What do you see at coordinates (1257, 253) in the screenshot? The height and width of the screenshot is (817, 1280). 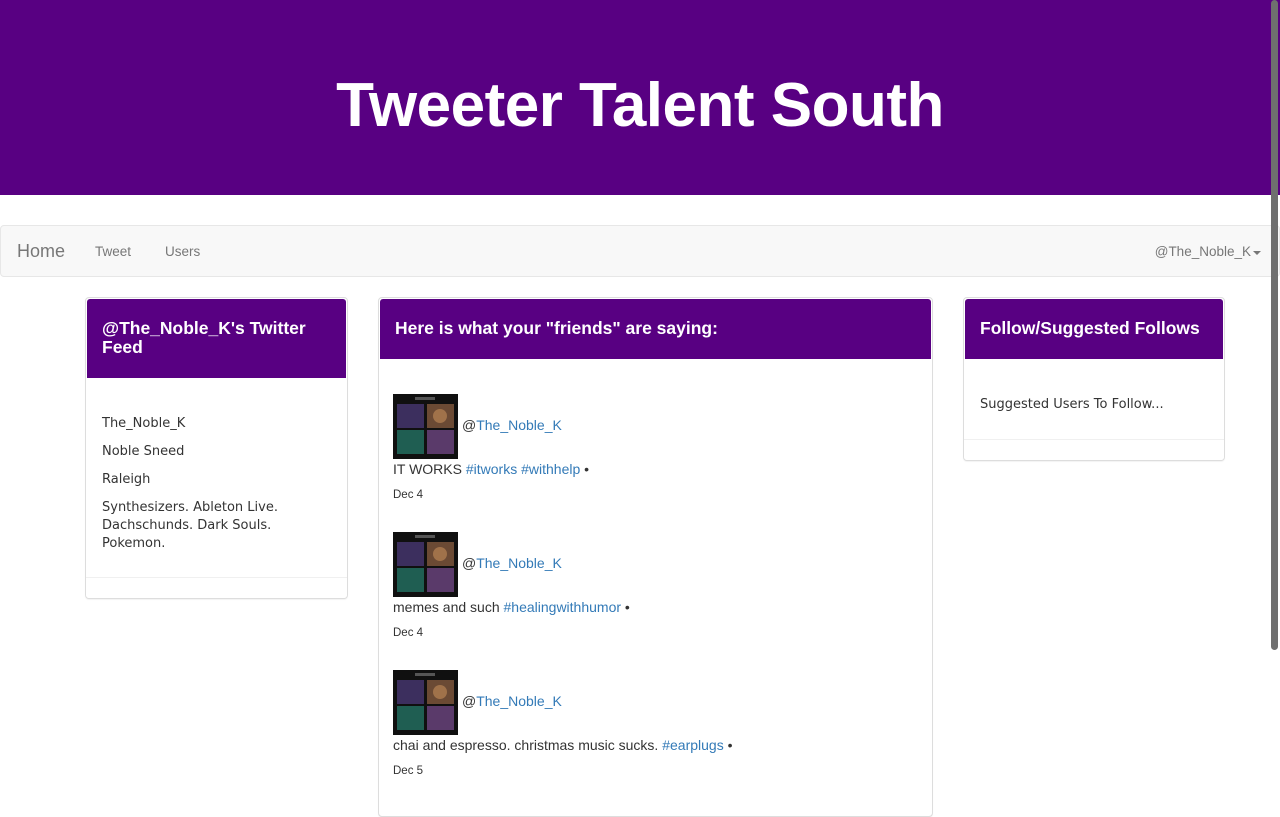 I see `chevron-down-icon` at bounding box center [1257, 253].